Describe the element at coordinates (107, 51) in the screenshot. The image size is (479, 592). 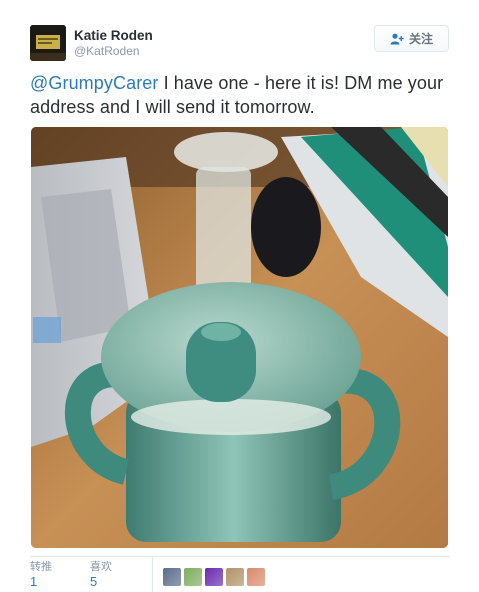
I see `author-handle: @KatRoden` at that location.